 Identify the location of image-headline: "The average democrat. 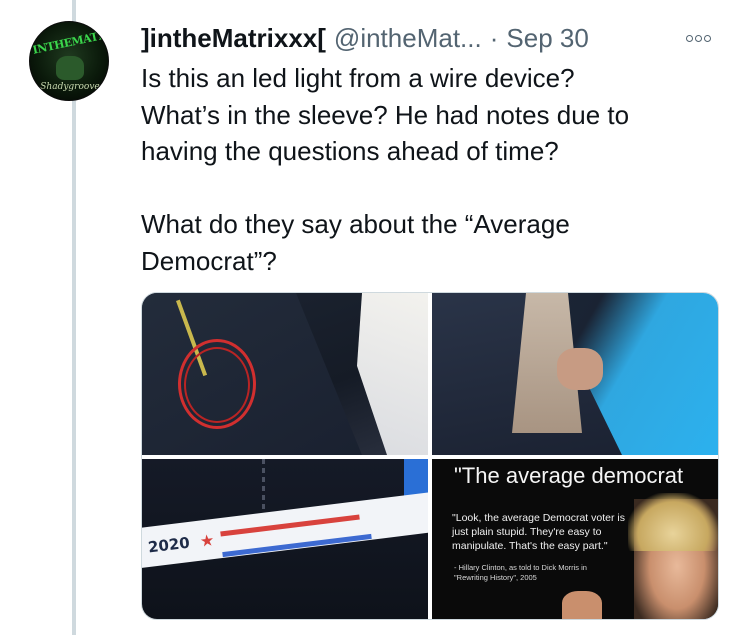
(569, 475).